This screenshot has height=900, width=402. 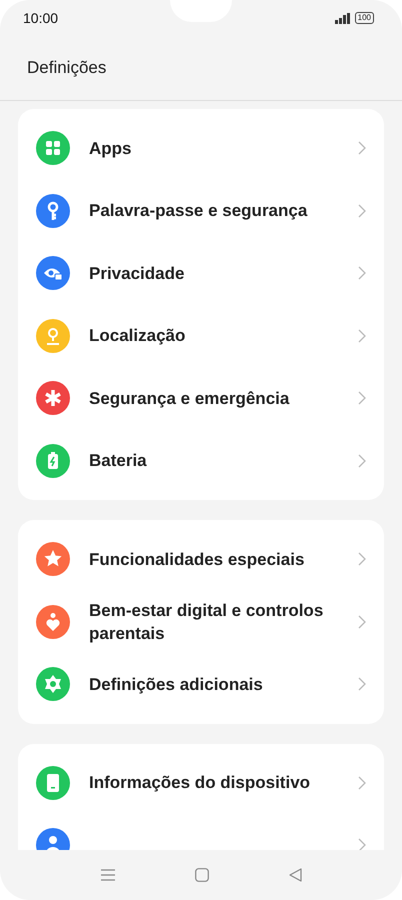 What do you see at coordinates (137, 273) in the screenshot?
I see `item-label: Privacidade` at bounding box center [137, 273].